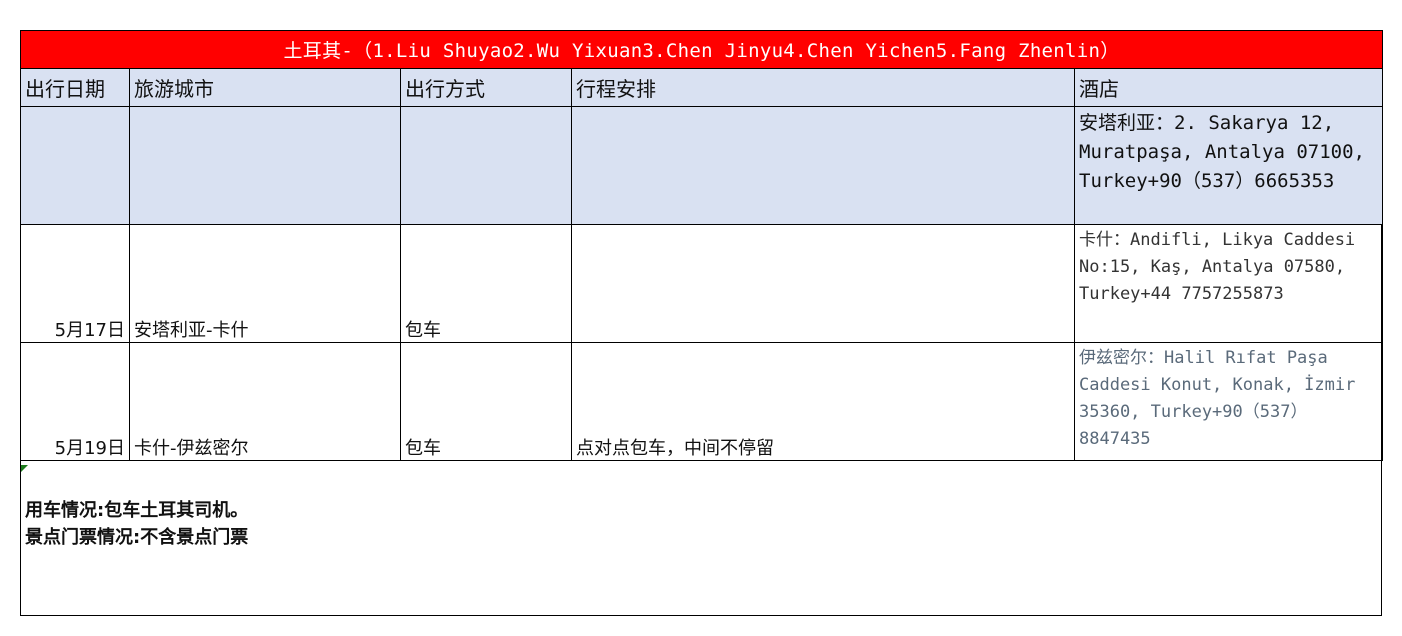 Image resolution: width=1402 pixels, height=636 pixels. Describe the element at coordinates (265, 165) in the screenshot. I see `city-cell` at that location.